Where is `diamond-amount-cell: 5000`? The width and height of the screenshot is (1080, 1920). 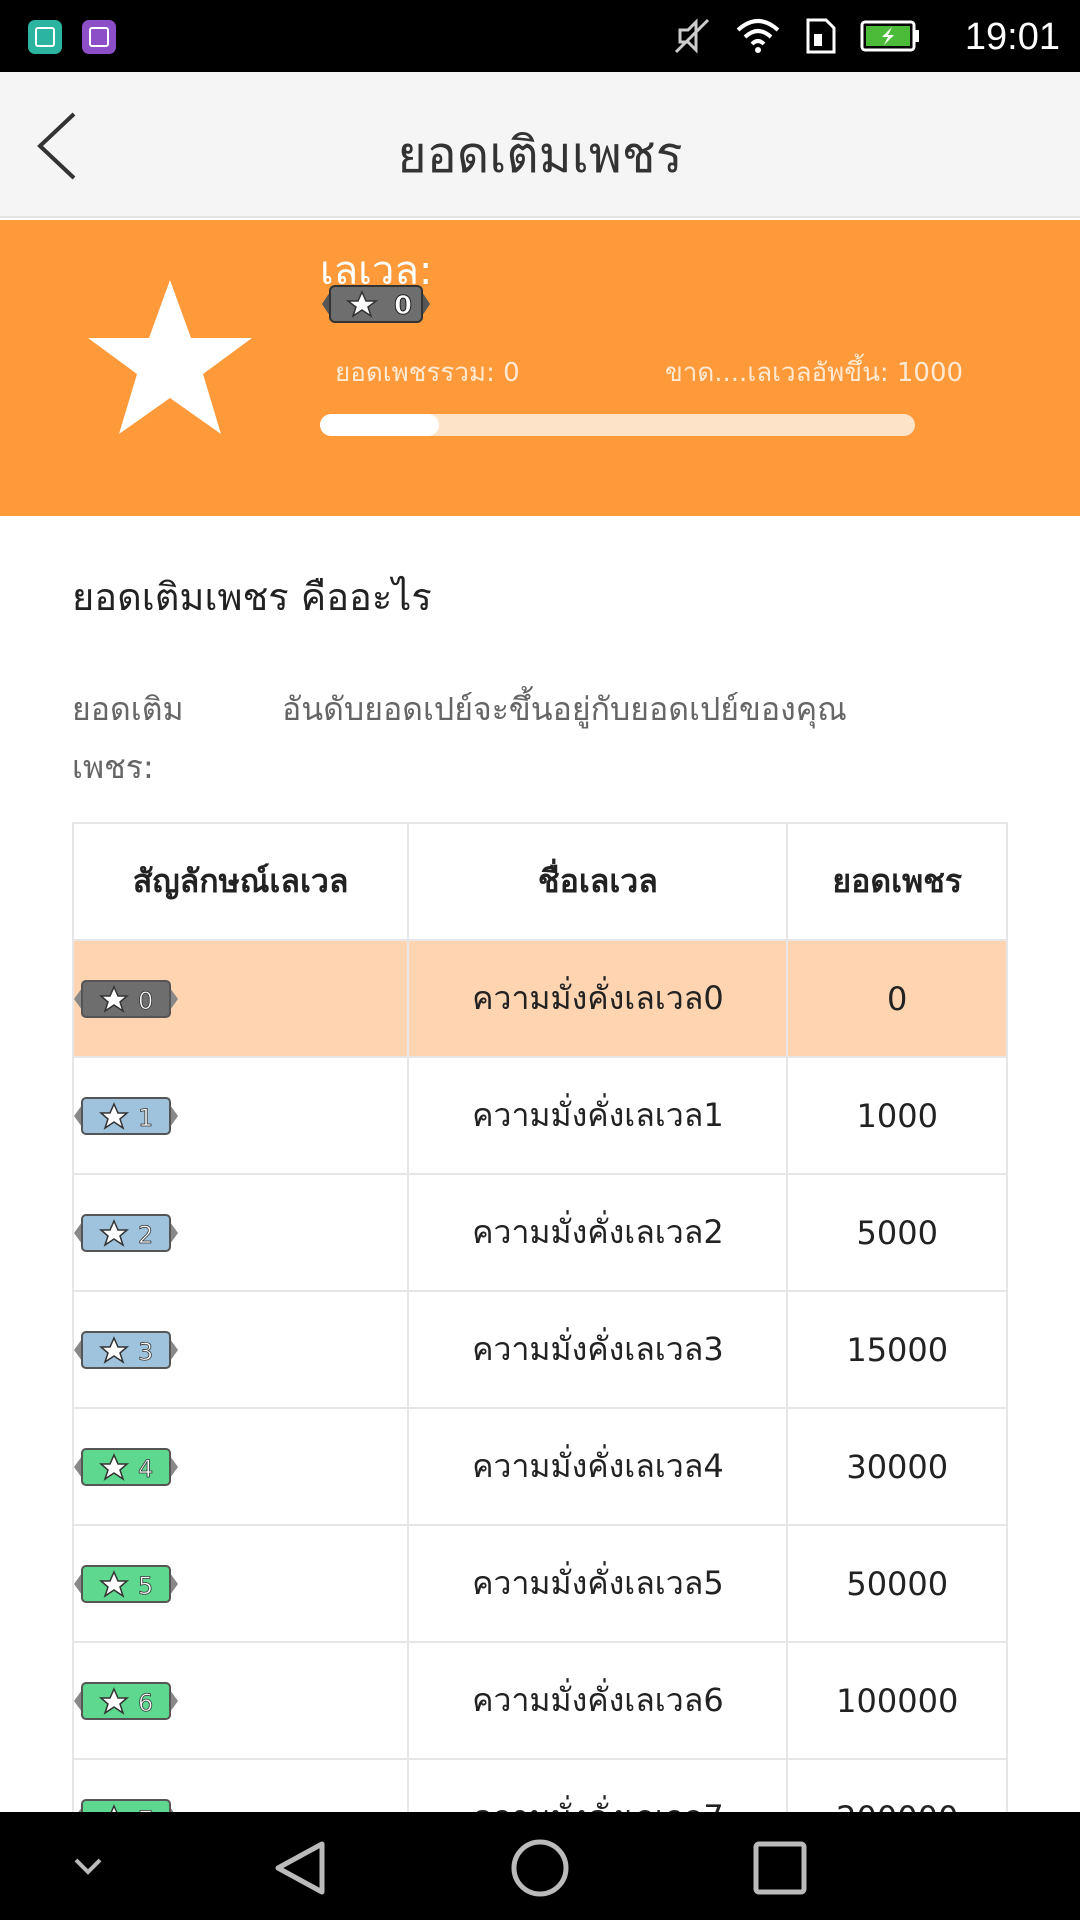
diamond-amount-cell: 5000 is located at coordinates (898, 1233).